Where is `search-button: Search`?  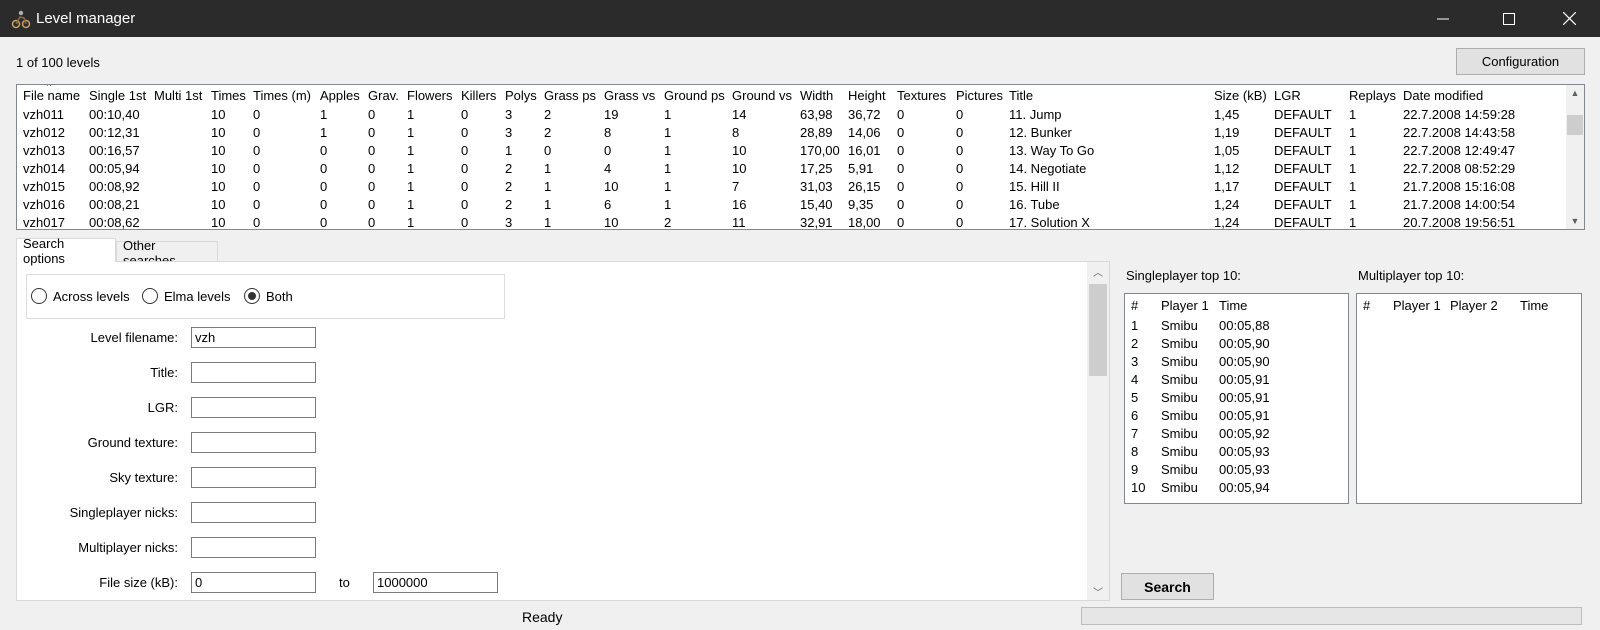
search-button: Search is located at coordinates (1167, 586).